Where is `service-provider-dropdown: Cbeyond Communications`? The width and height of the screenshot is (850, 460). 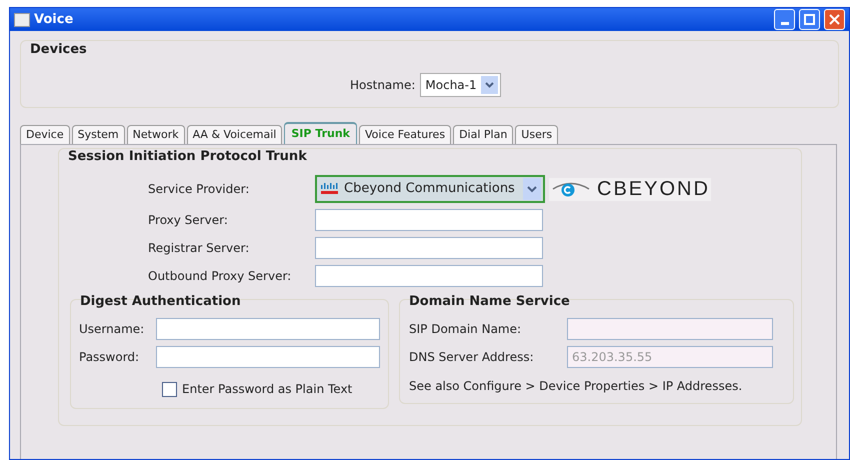
service-provider-dropdown: Cbeyond Communications is located at coordinates (430, 189).